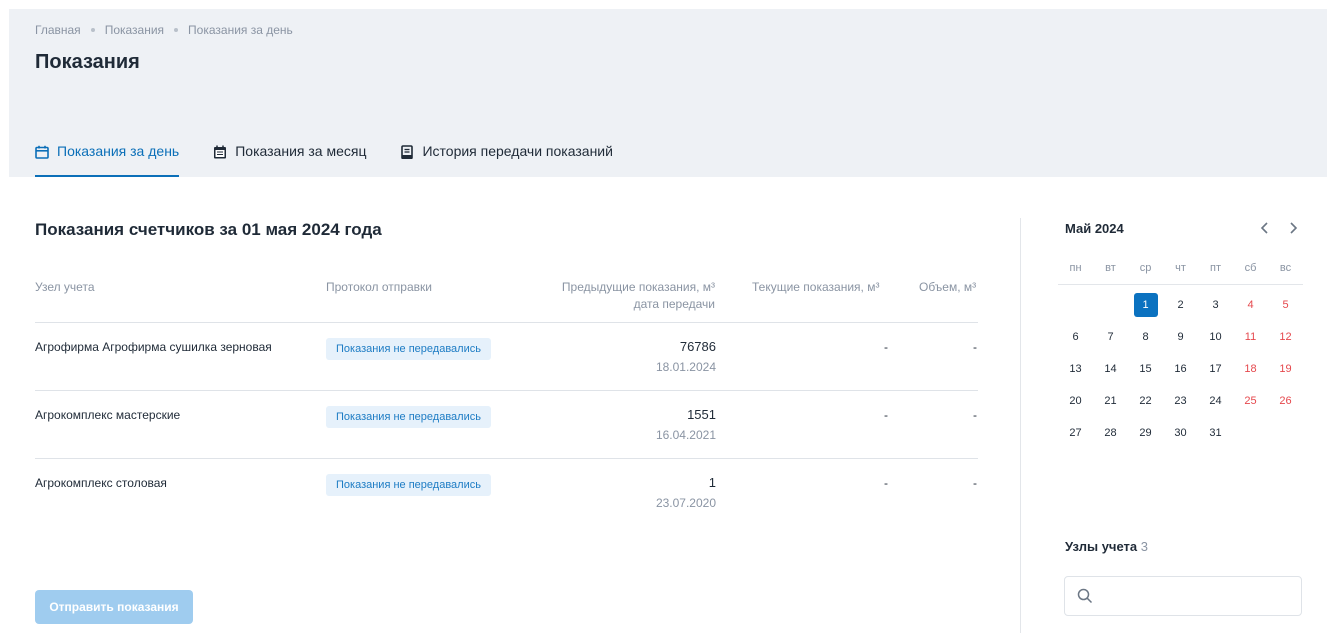 The image size is (1327, 633). What do you see at coordinates (1285, 337) in the screenshot?
I see `calendar-day: 12` at bounding box center [1285, 337].